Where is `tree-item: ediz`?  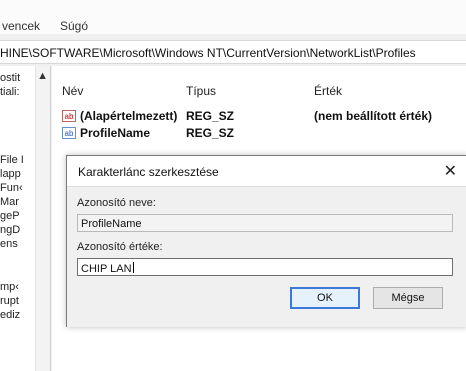 tree-item: ediz is located at coordinates (10, 315).